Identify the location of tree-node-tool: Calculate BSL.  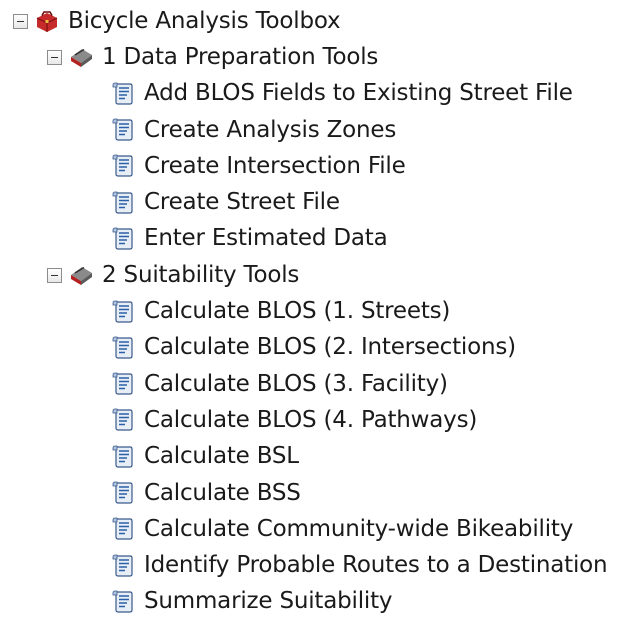
(320, 457).